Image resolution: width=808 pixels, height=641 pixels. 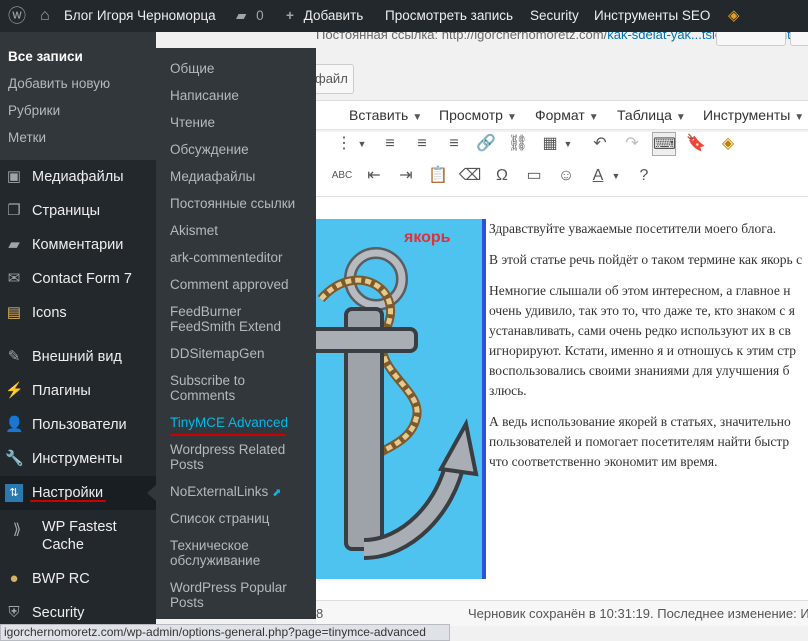 What do you see at coordinates (78, 279) in the screenshot?
I see `sidebar-item-contact-form: ✉ Contact Form 7` at bounding box center [78, 279].